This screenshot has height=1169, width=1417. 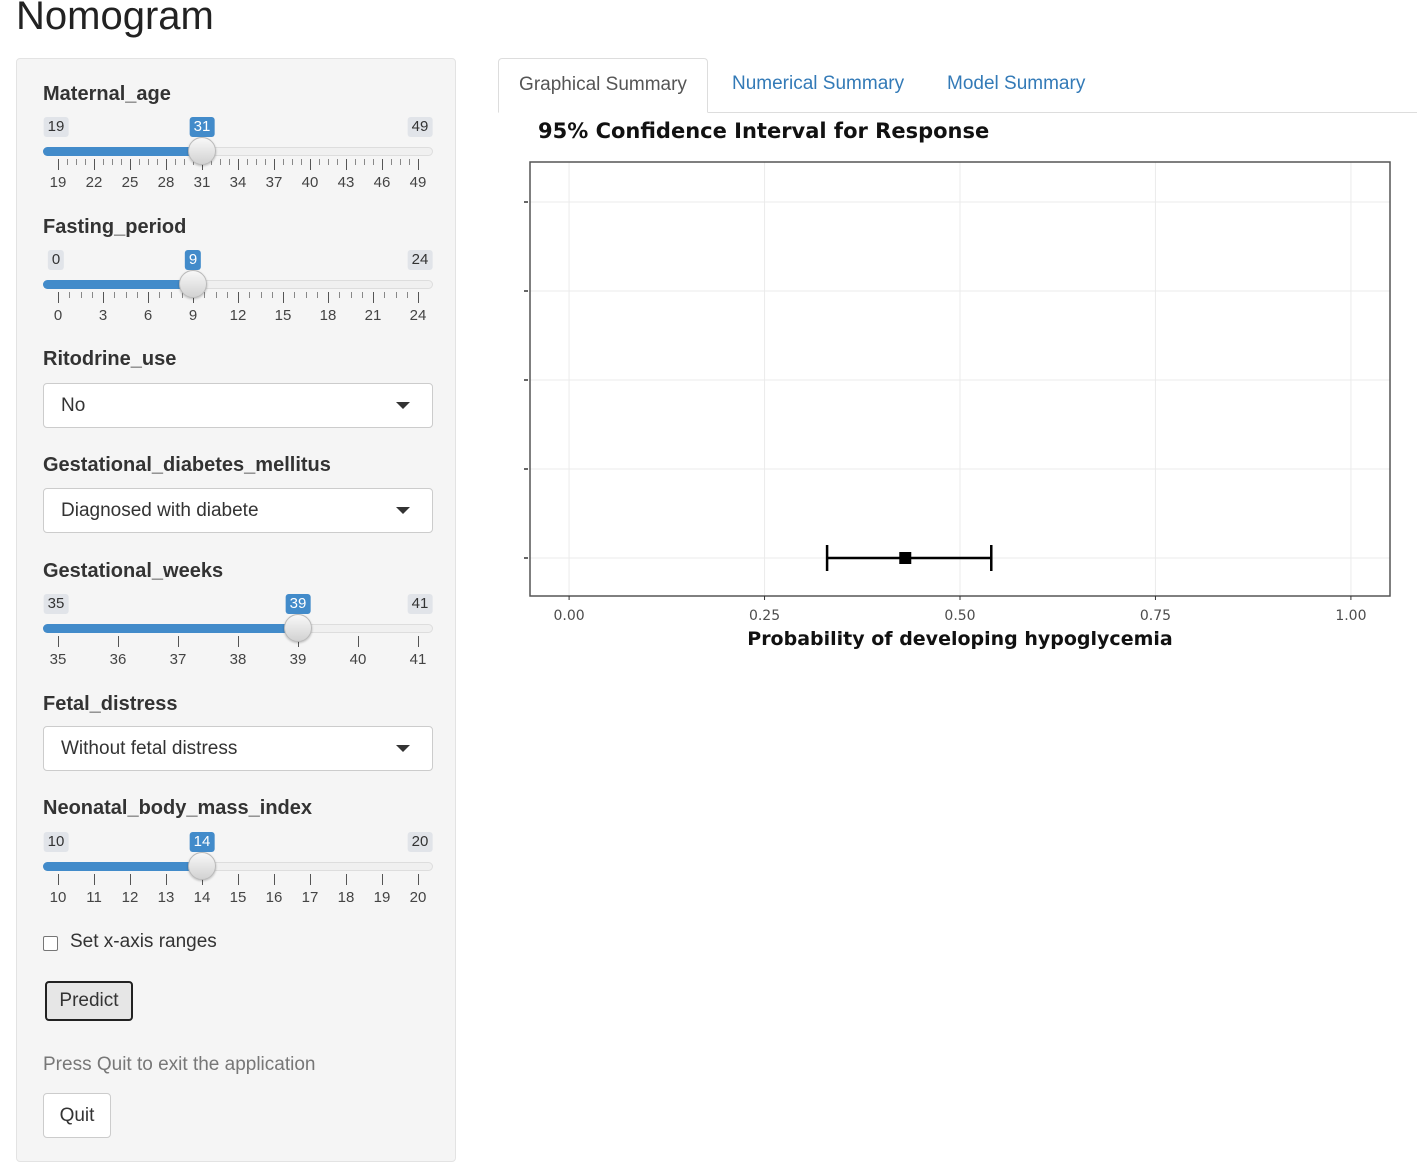 What do you see at coordinates (274, 182) in the screenshot?
I see `tick-label: 37` at bounding box center [274, 182].